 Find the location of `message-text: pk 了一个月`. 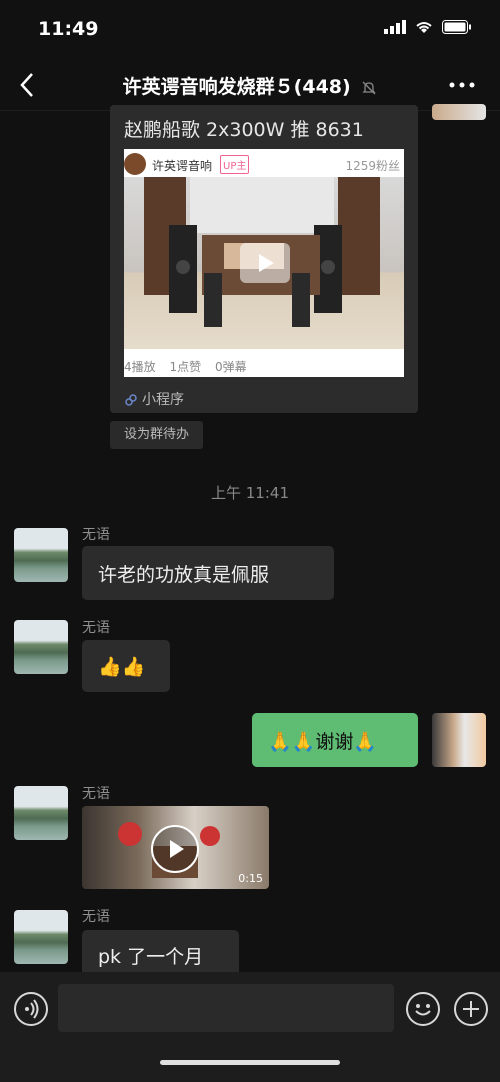

message-text: pk 了一个月 is located at coordinates (151, 956).